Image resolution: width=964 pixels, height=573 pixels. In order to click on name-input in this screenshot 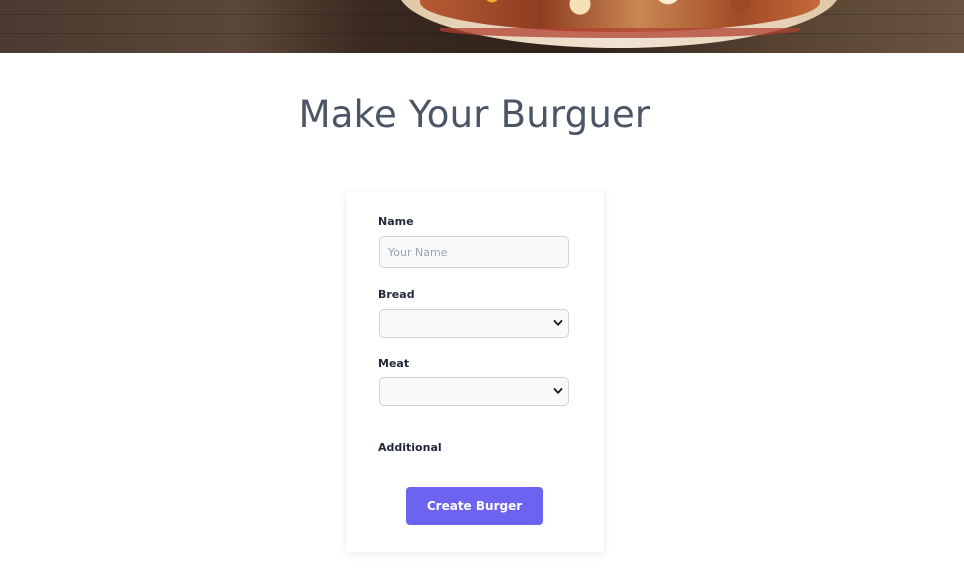, I will do `click(474, 252)`.